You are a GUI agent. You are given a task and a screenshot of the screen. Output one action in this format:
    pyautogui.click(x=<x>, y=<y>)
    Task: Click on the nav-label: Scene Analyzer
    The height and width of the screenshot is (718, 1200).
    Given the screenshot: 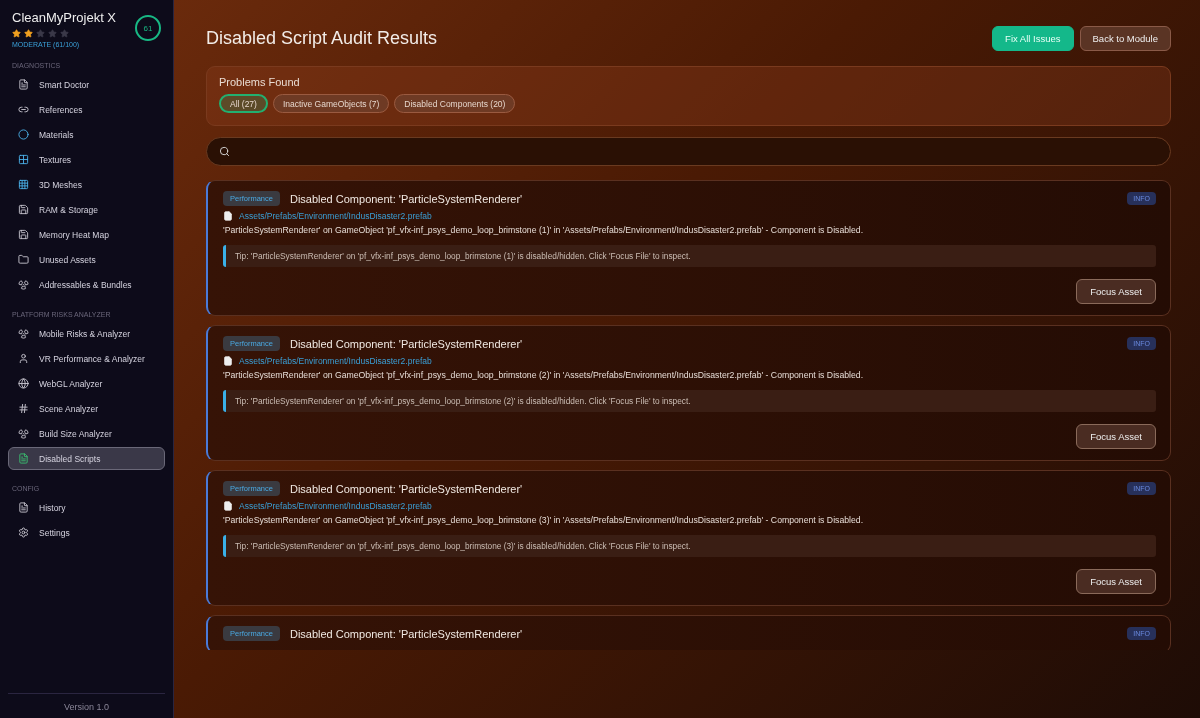 What is the action you would take?
    pyautogui.click(x=69, y=408)
    